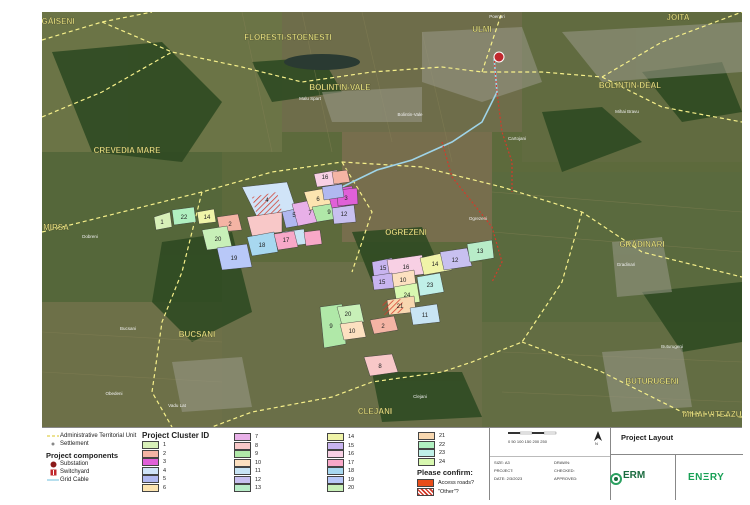 The width and height of the screenshot is (750, 505). Describe the element at coordinates (442, 461) in the screenshot. I see `cluster-id: 24` at that location.